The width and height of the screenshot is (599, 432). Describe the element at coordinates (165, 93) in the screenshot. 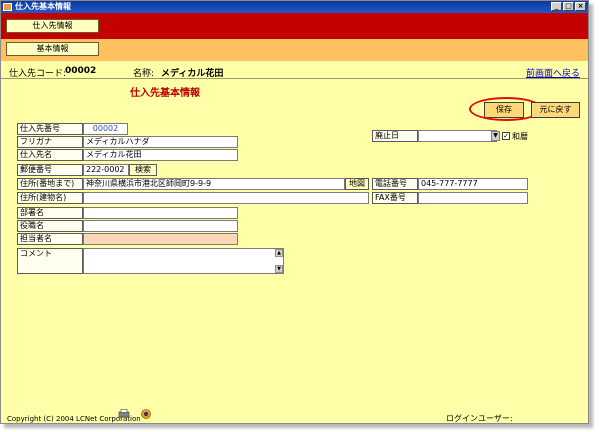

I see `section-title: 仕入先基本情報` at that location.